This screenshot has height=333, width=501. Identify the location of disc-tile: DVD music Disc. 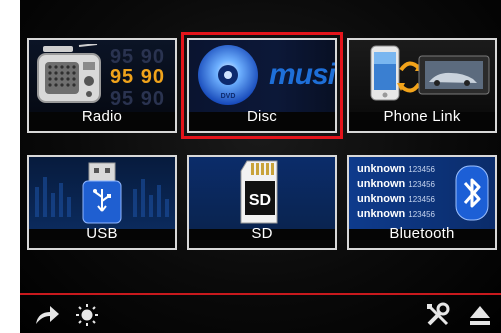
(262, 85).